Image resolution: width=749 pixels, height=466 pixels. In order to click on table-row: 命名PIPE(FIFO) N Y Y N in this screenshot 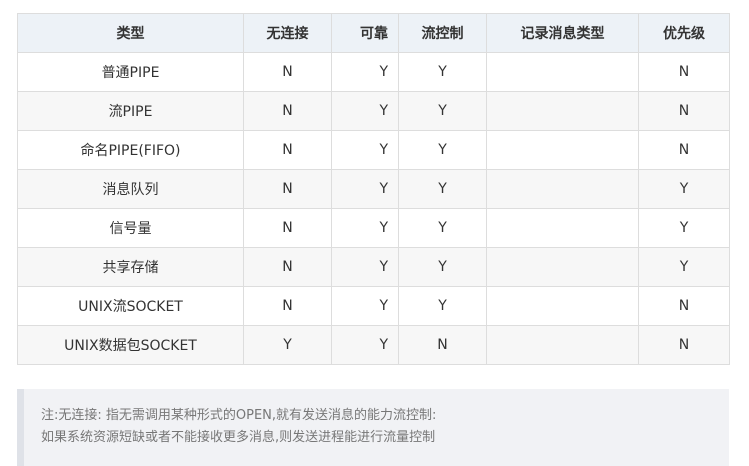, I will do `click(373, 150)`.